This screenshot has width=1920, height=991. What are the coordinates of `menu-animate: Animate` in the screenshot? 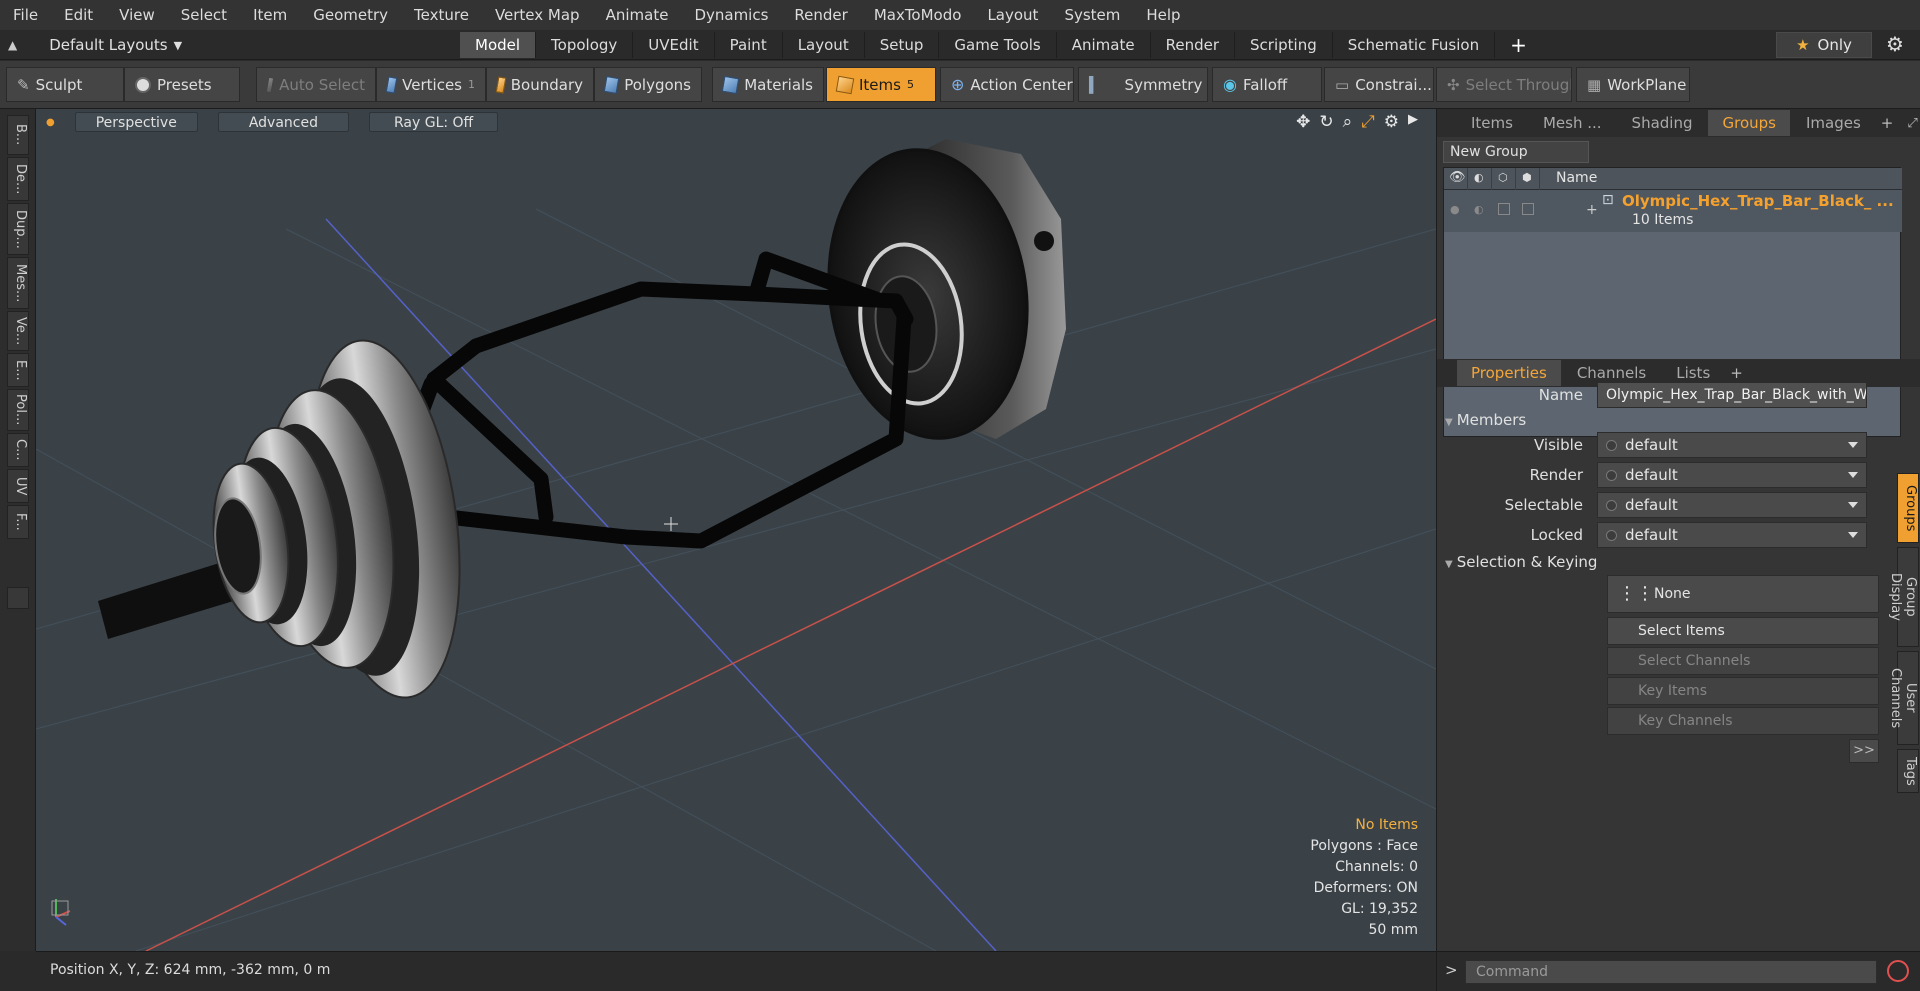 It's located at (637, 15).